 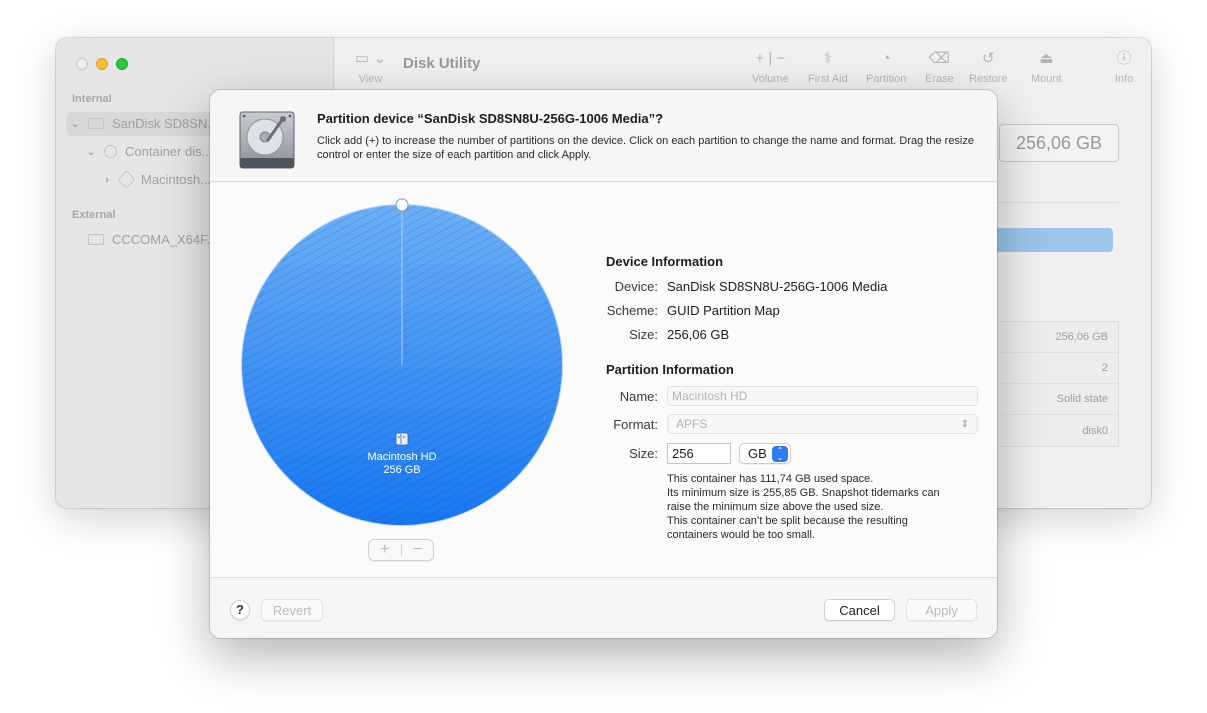 I want to click on scheme-label: Scheme:, so click(x=632, y=310).